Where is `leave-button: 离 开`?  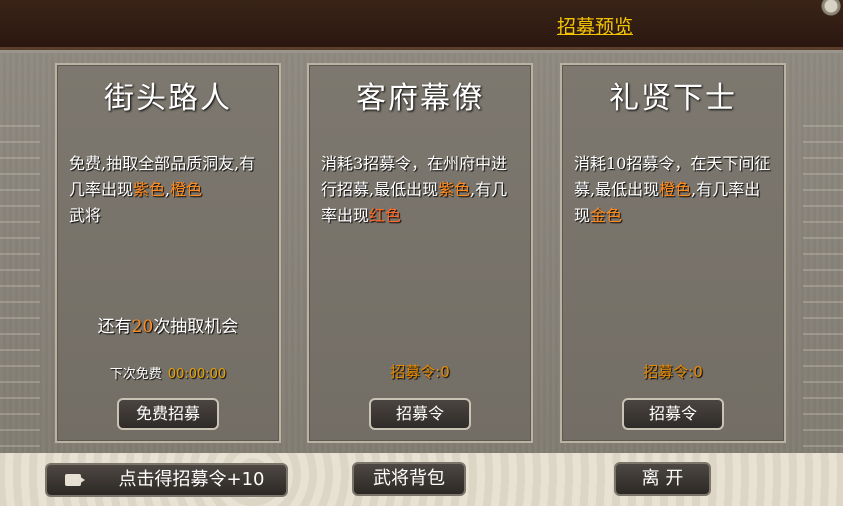 leave-button: 离 开 is located at coordinates (662, 479).